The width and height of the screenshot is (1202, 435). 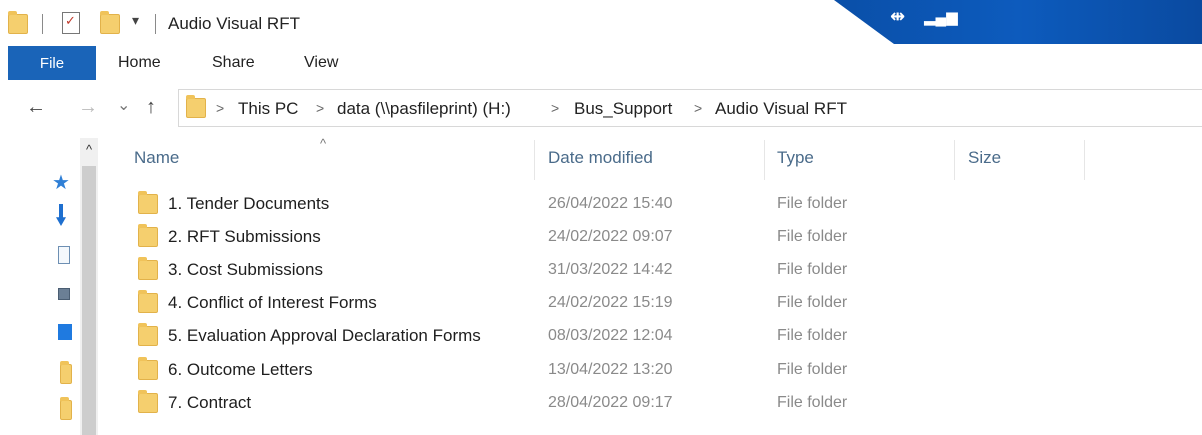 I want to click on file-name: 6. Outcome Letters, so click(x=240, y=369).